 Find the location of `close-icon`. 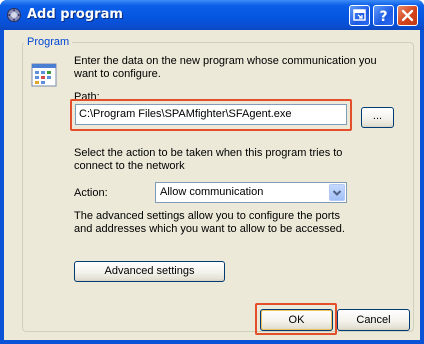

close-icon is located at coordinates (407, 15).